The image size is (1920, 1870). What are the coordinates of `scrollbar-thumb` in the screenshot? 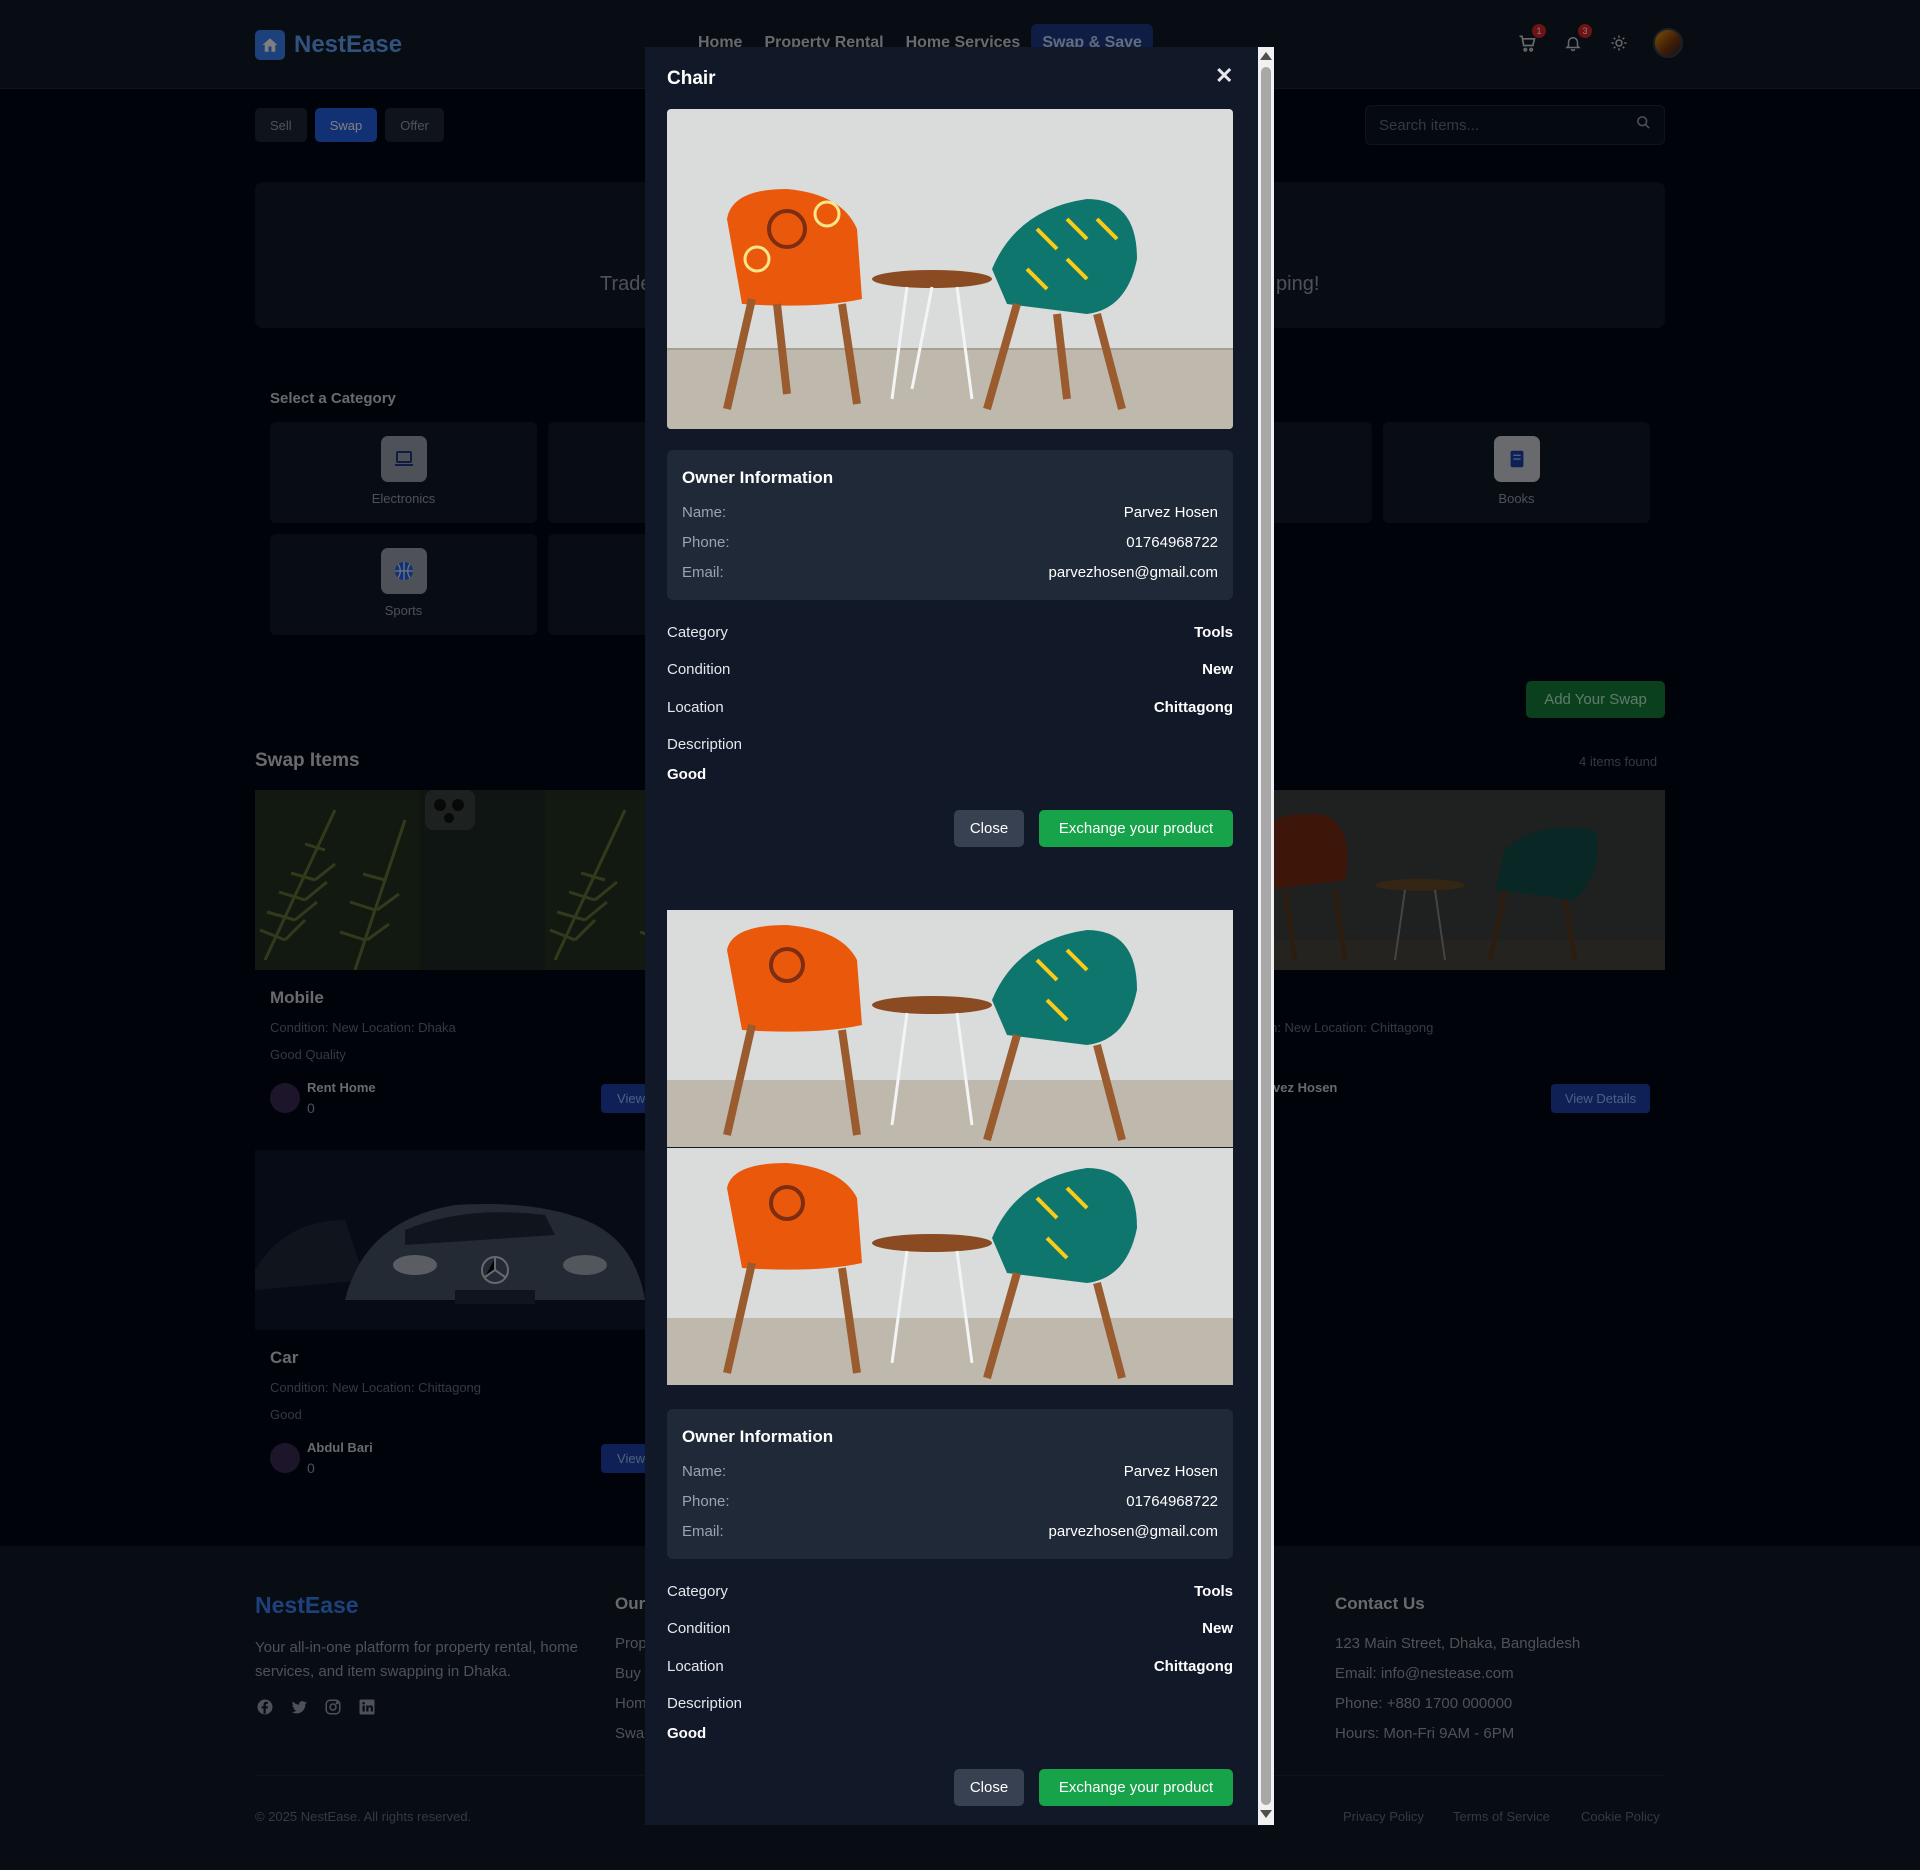 It's located at (1266, 936).